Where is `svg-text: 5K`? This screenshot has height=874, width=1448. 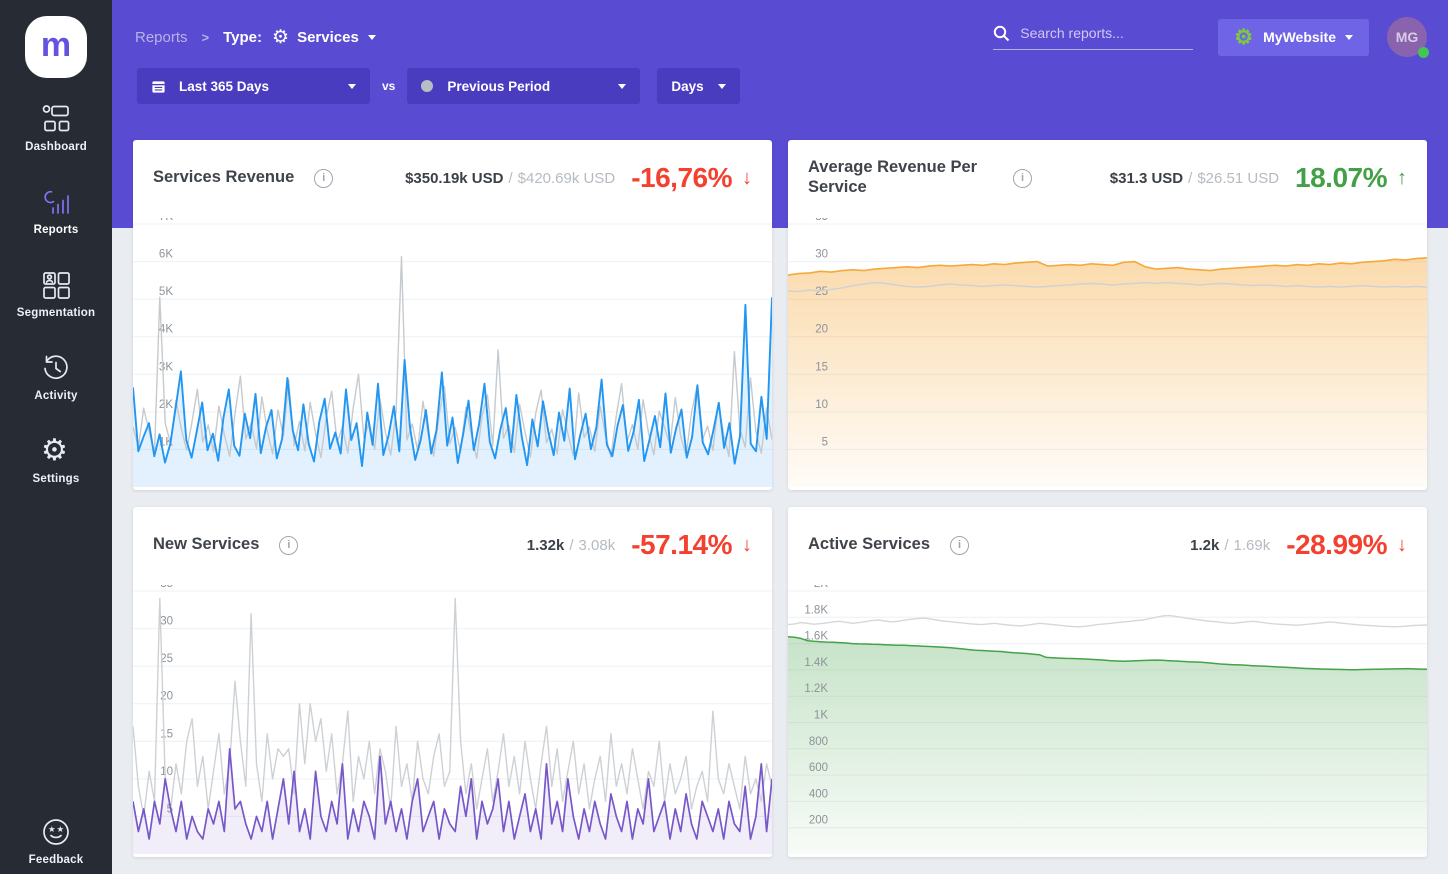
svg-text: 5K is located at coordinates (166, 292).